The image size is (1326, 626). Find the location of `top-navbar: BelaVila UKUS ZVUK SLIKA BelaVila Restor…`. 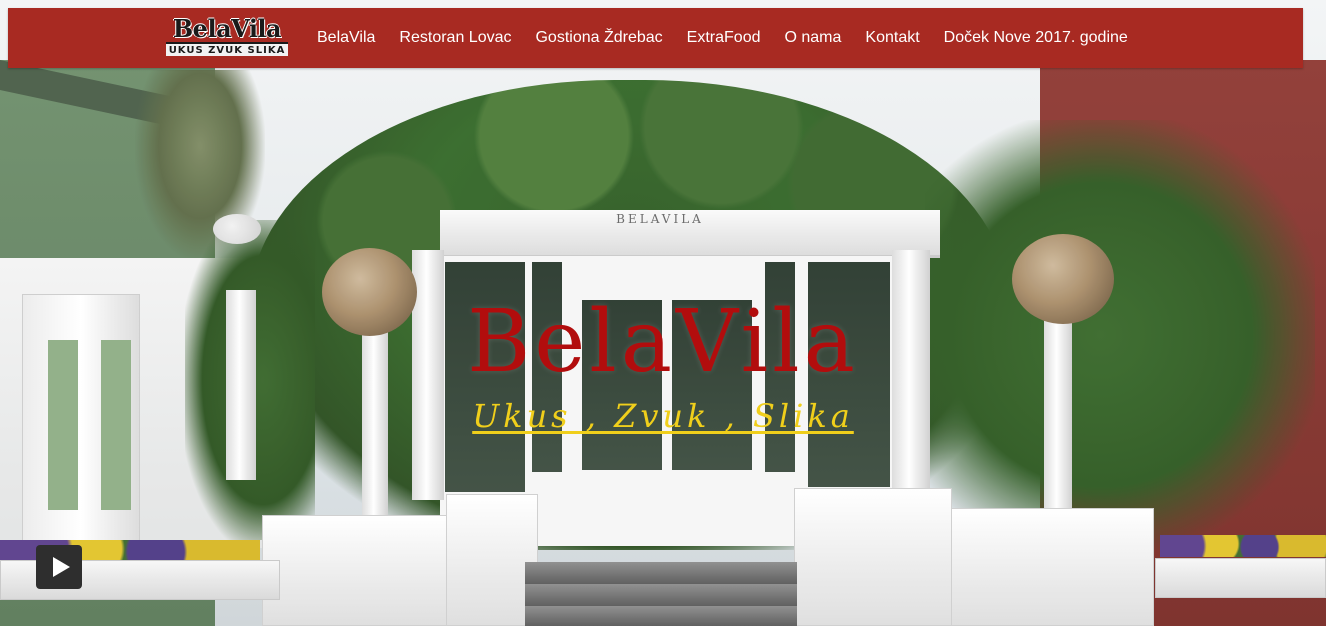

top-navbar: BelaVila UKUS ZVUK SLIKA BelaVila Restor… is located at coordinates (655, 38).